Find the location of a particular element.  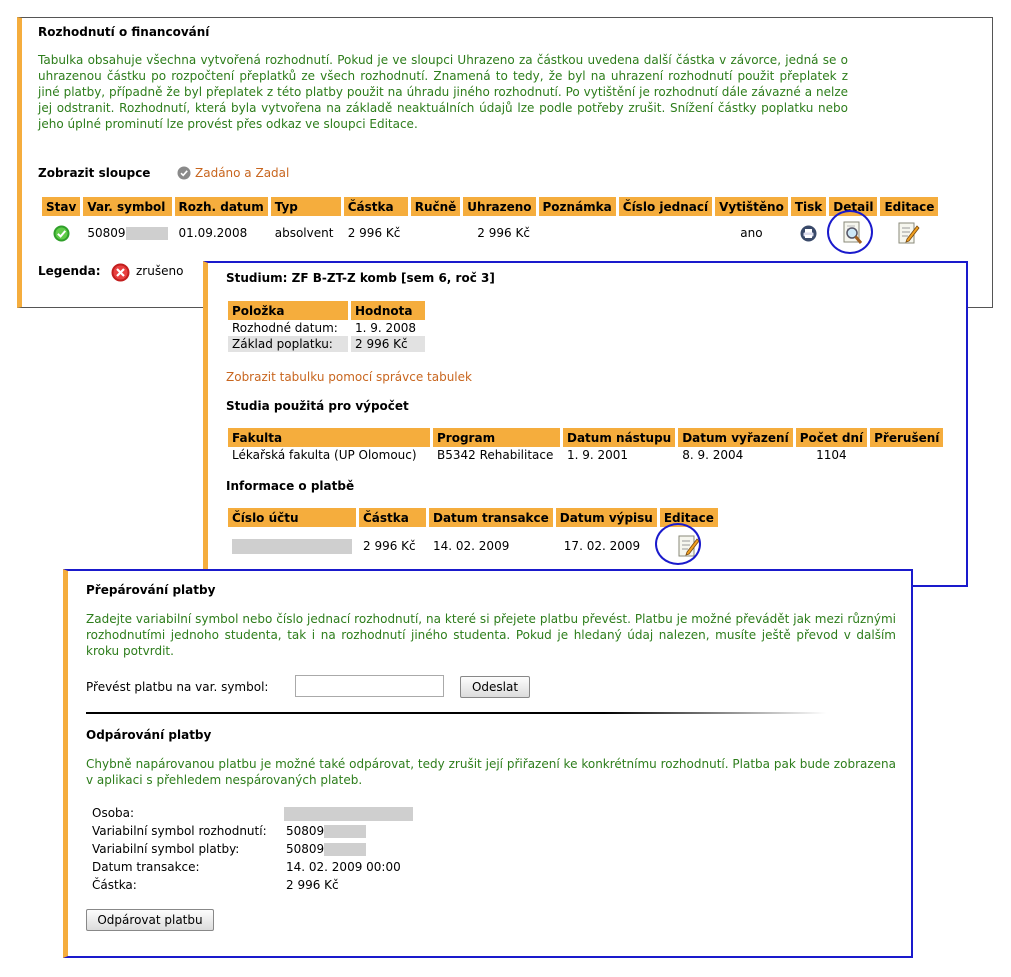

col-header: Editace is located at coordinates (909, 206).